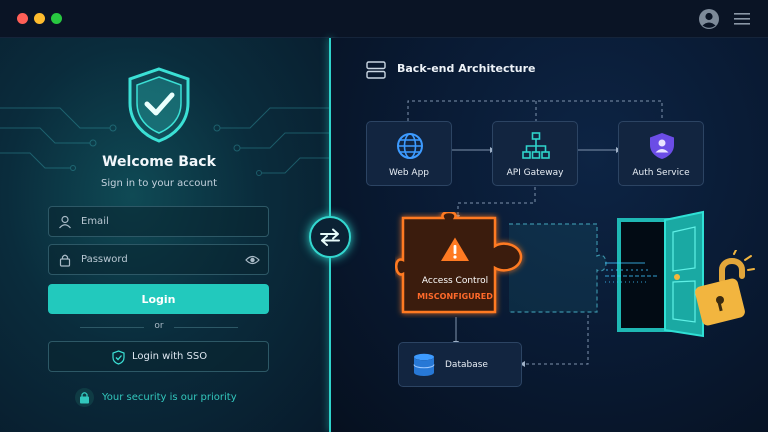 The height and width of the screenshot is (432, 768). I want to click on window-close-button, so click(22, 18).